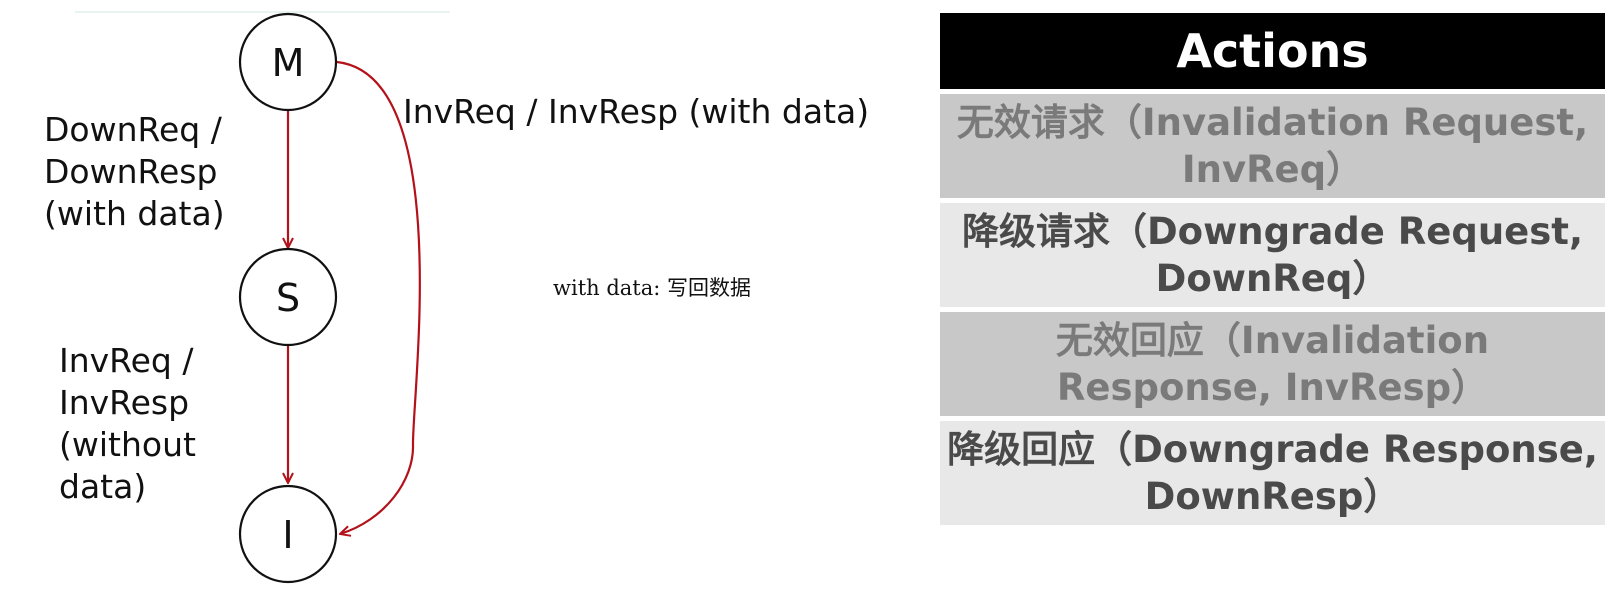 The height and width of the screenshot is (609, 1609). Describe the element at coordinates (133, 129) in the screenshot. I see `label-m-to-s-line-1: DownReq /` at that location.